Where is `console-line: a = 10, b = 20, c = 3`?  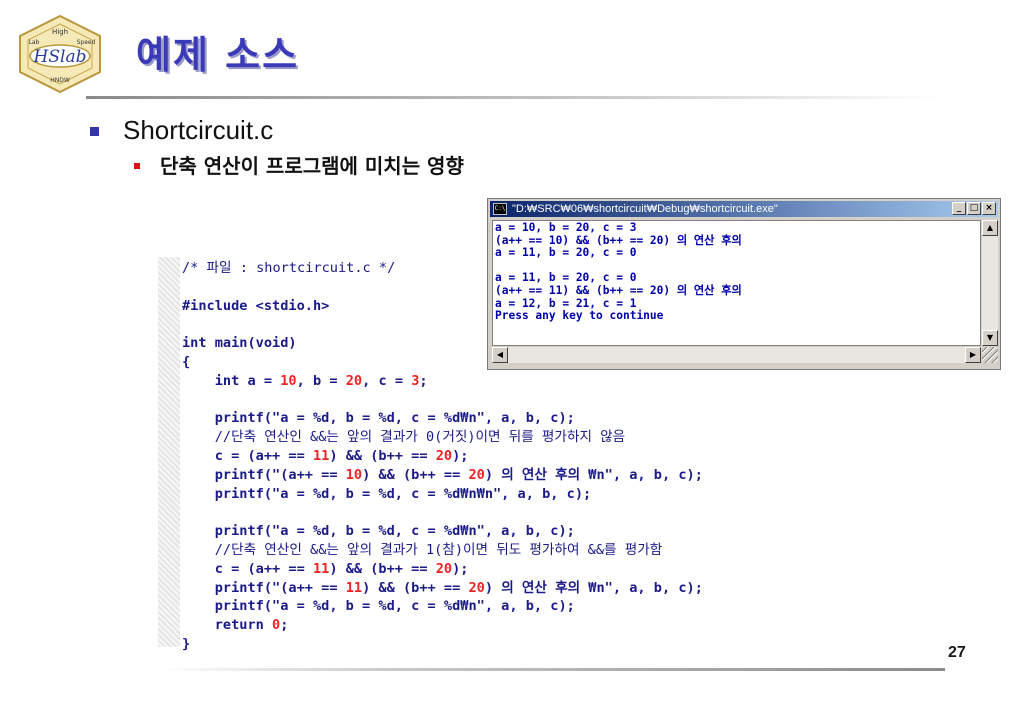
console-line: a = 10, b = 20, c = 3 is located at coordinates (566, 227).